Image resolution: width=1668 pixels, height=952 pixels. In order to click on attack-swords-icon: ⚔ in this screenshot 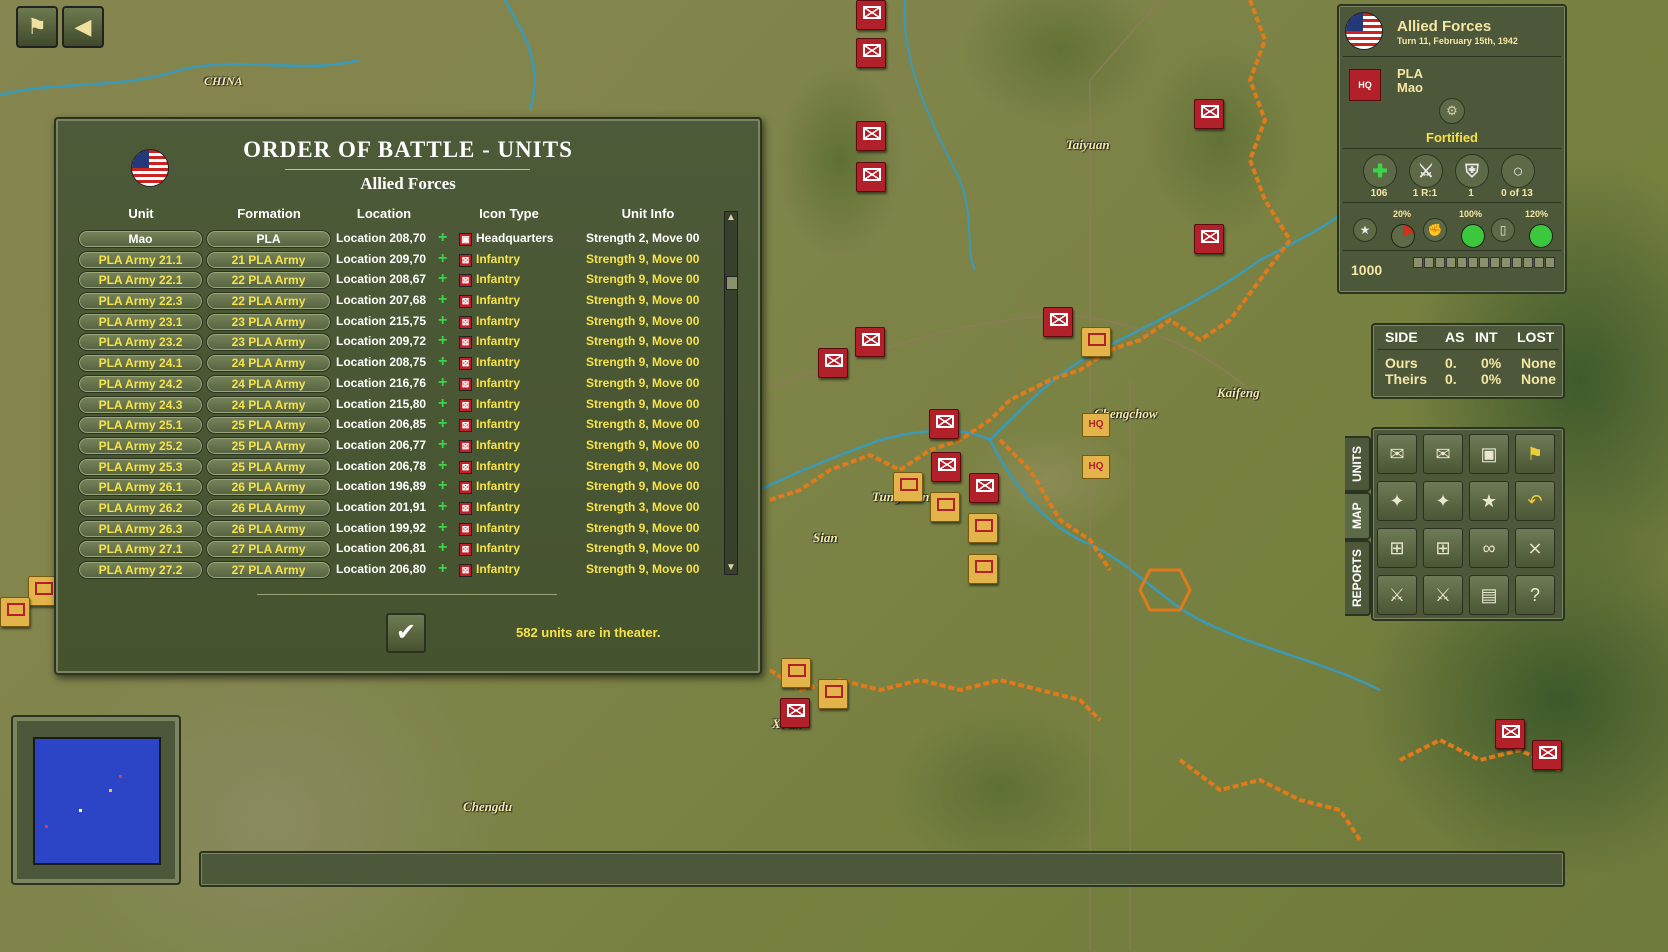, I will do `click(1426, 171)`.